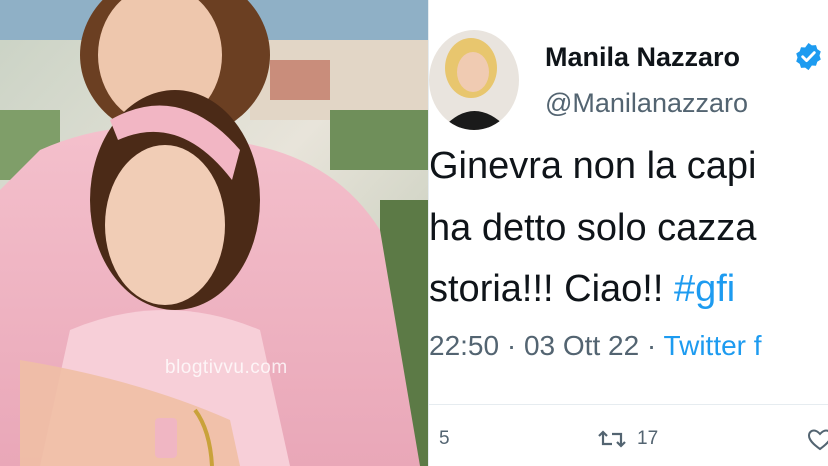  I want to click on author-name: Manila Nazzaro, so click(642, 57).